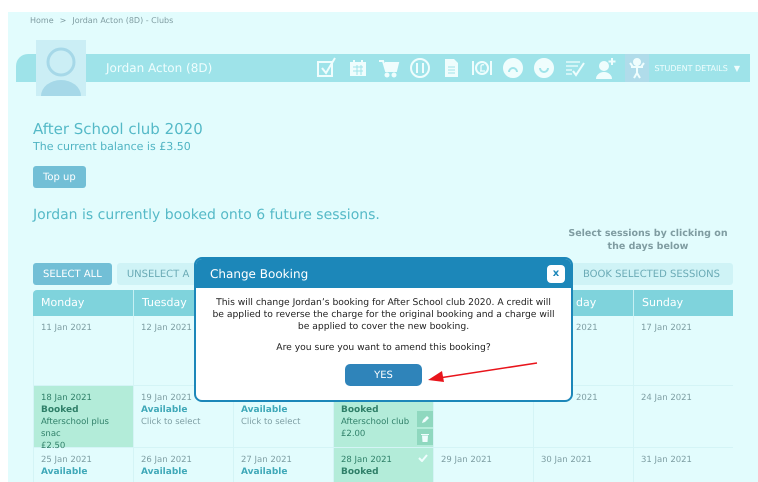 The width and height of the screenshot is (758, 482). I want to click on calendar-day-cell: 30 Jan 2021, so click(583, 465).